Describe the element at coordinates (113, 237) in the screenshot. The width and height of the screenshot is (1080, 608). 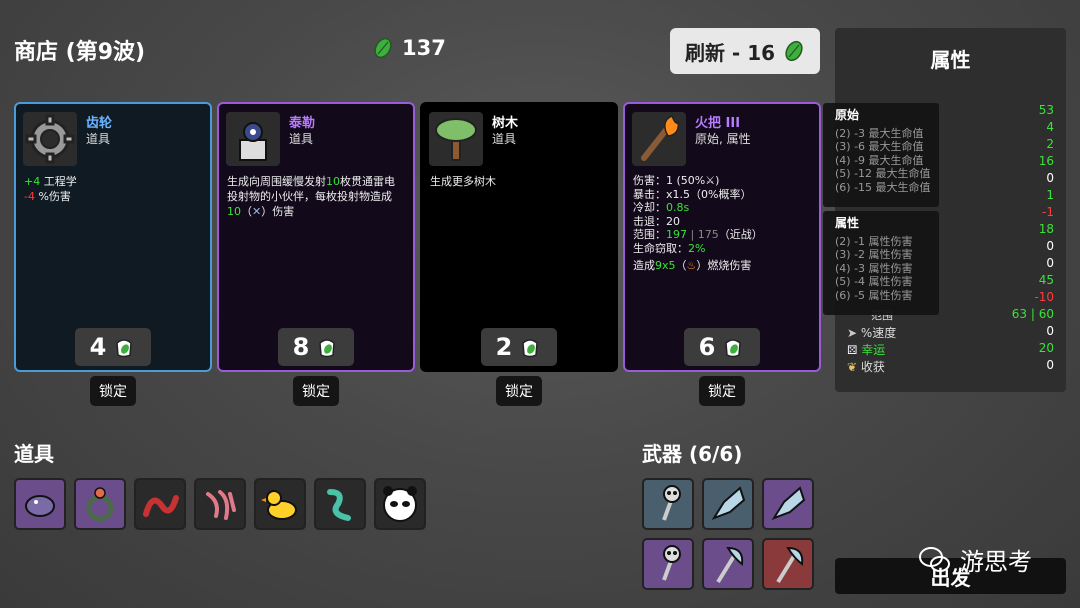
I see `shop-card-gear: 齿轮 道具 +4 工程学 -4 %伤害 4` at that location.